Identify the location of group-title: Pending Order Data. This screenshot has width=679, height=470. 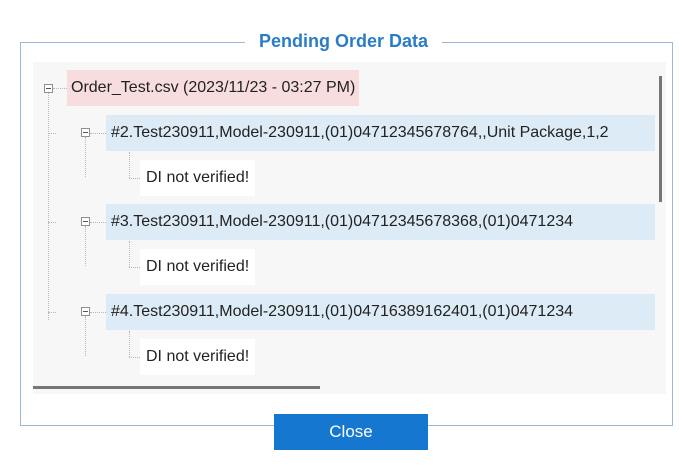
(344, 41).